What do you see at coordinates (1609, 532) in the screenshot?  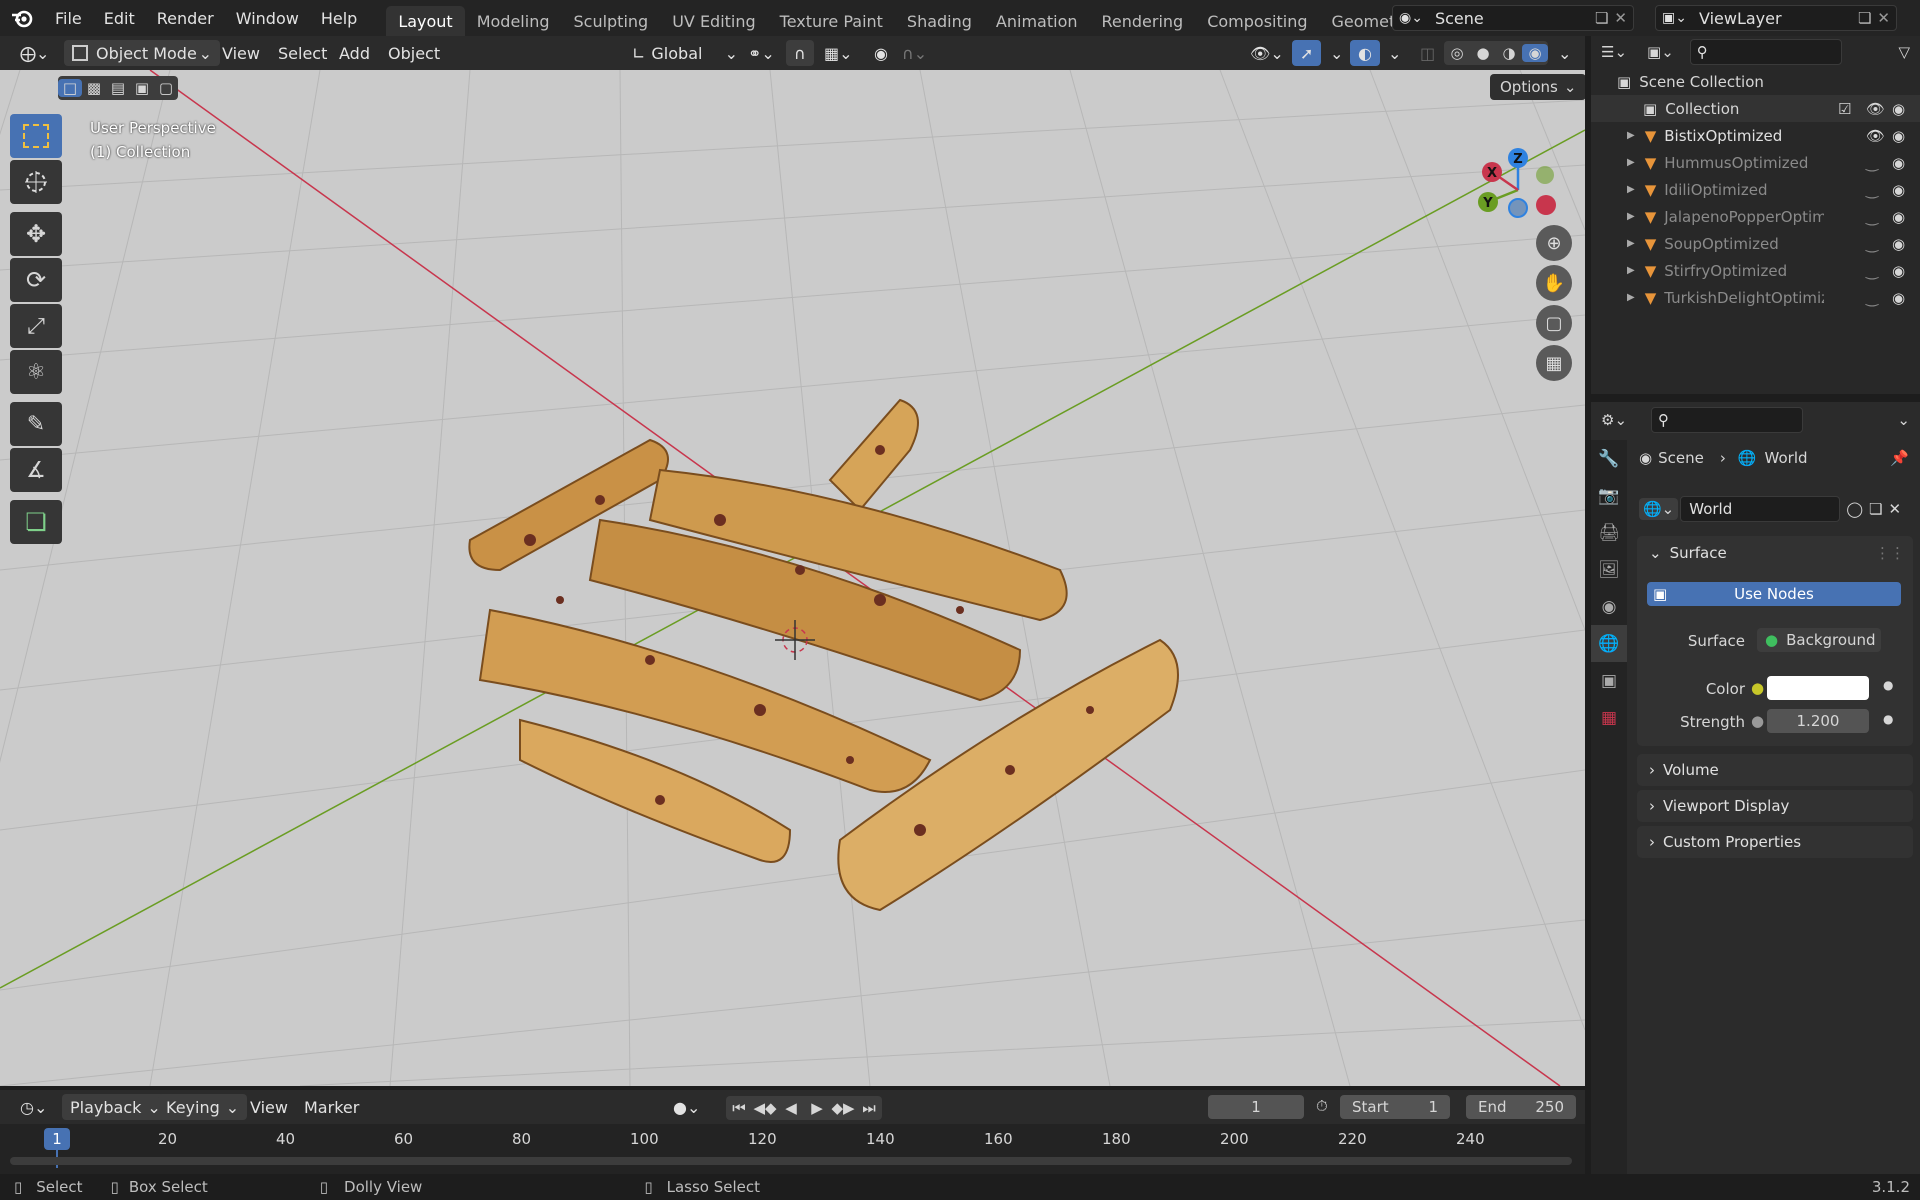 I see `output-tab-icon: 🖨` at bounding box center [1609, 532].